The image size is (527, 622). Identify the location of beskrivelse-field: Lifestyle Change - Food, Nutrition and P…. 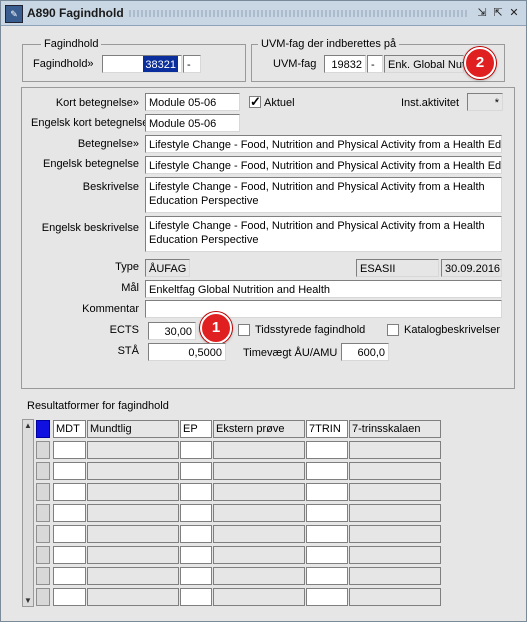
(323, 195).